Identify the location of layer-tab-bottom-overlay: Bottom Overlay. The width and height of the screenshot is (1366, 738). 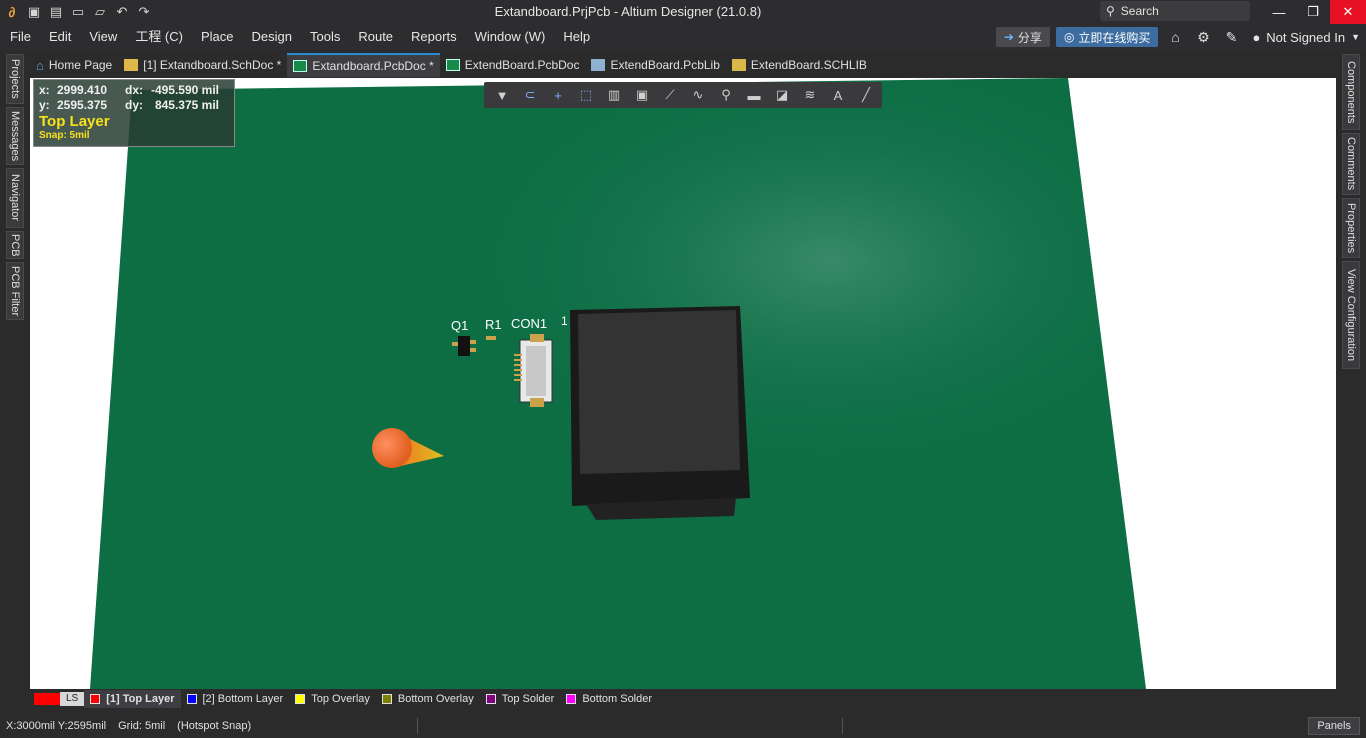
(428, 699).